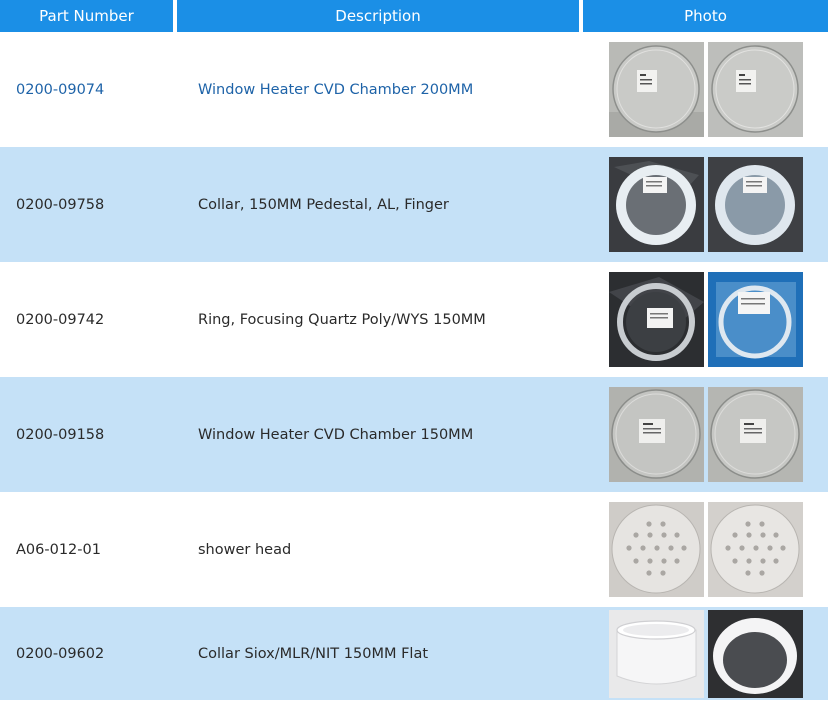 The height and width of the screenshot is (701, 828). I want to click on header-photo: Photo, so click(705, 16).